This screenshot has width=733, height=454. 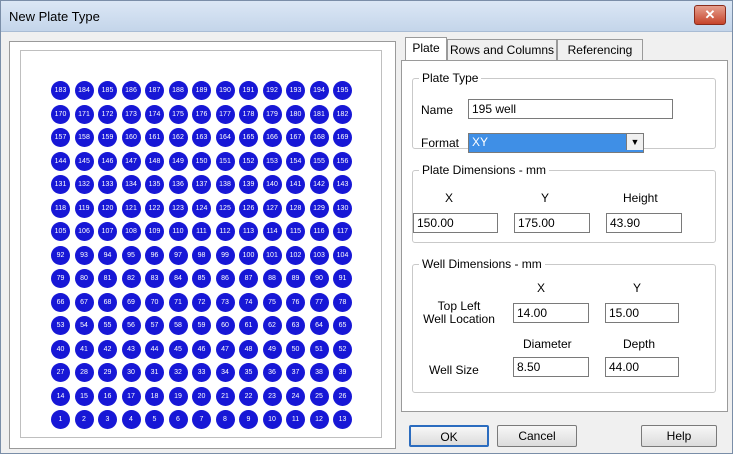 What do you see at coordinates (319, 325) in the screenshot?
I see `well: 64` at bounding box center [319, 325].